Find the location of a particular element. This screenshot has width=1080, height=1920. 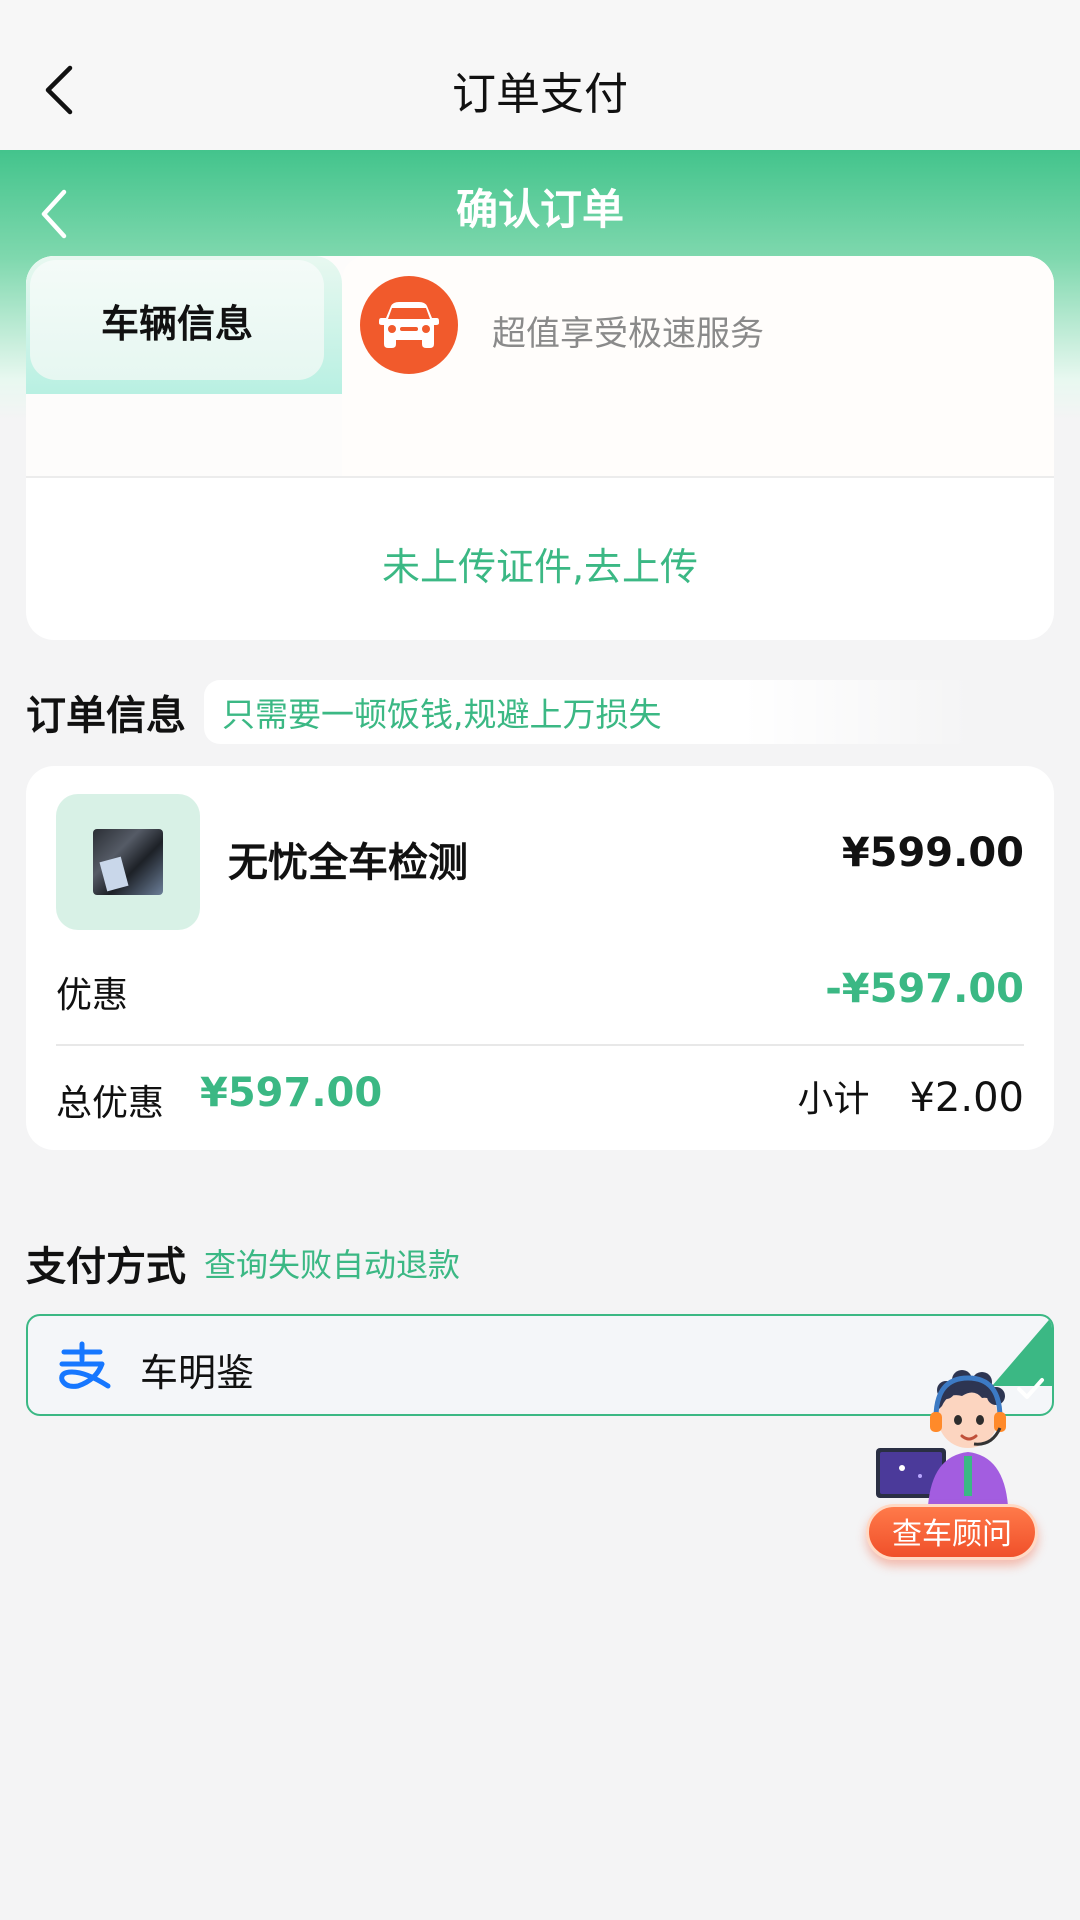

order-info-tip: 只需要一顿饭钱,规避上万损失 is located at coordinates (589, 712).